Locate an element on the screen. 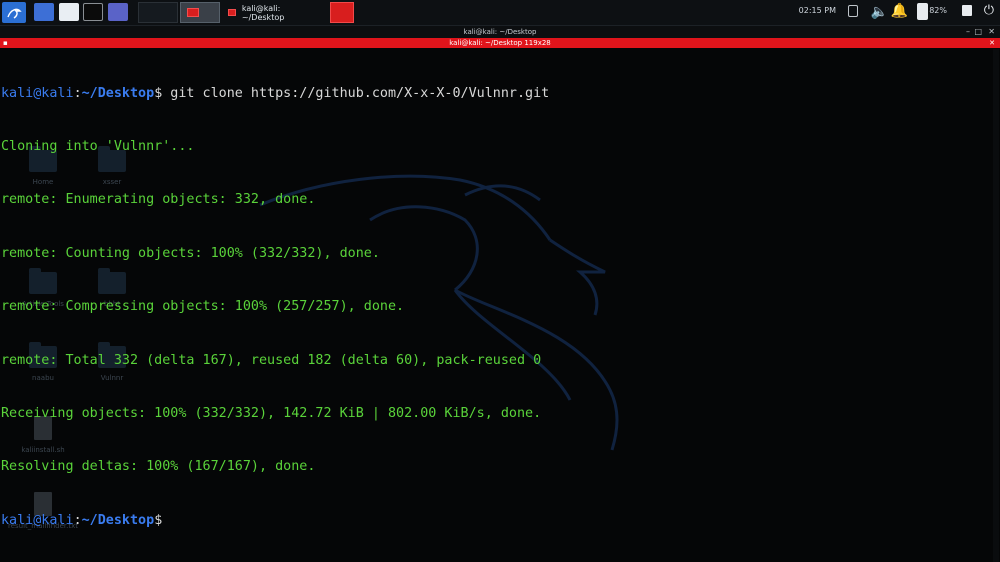 Image resolution: width=1000 pixels, height=562 pixels. top-panel: kali@kali: ~/Desktop 02:15 PM 🔈 🔔 82% ⏻ is located at coordinates (500, 13).